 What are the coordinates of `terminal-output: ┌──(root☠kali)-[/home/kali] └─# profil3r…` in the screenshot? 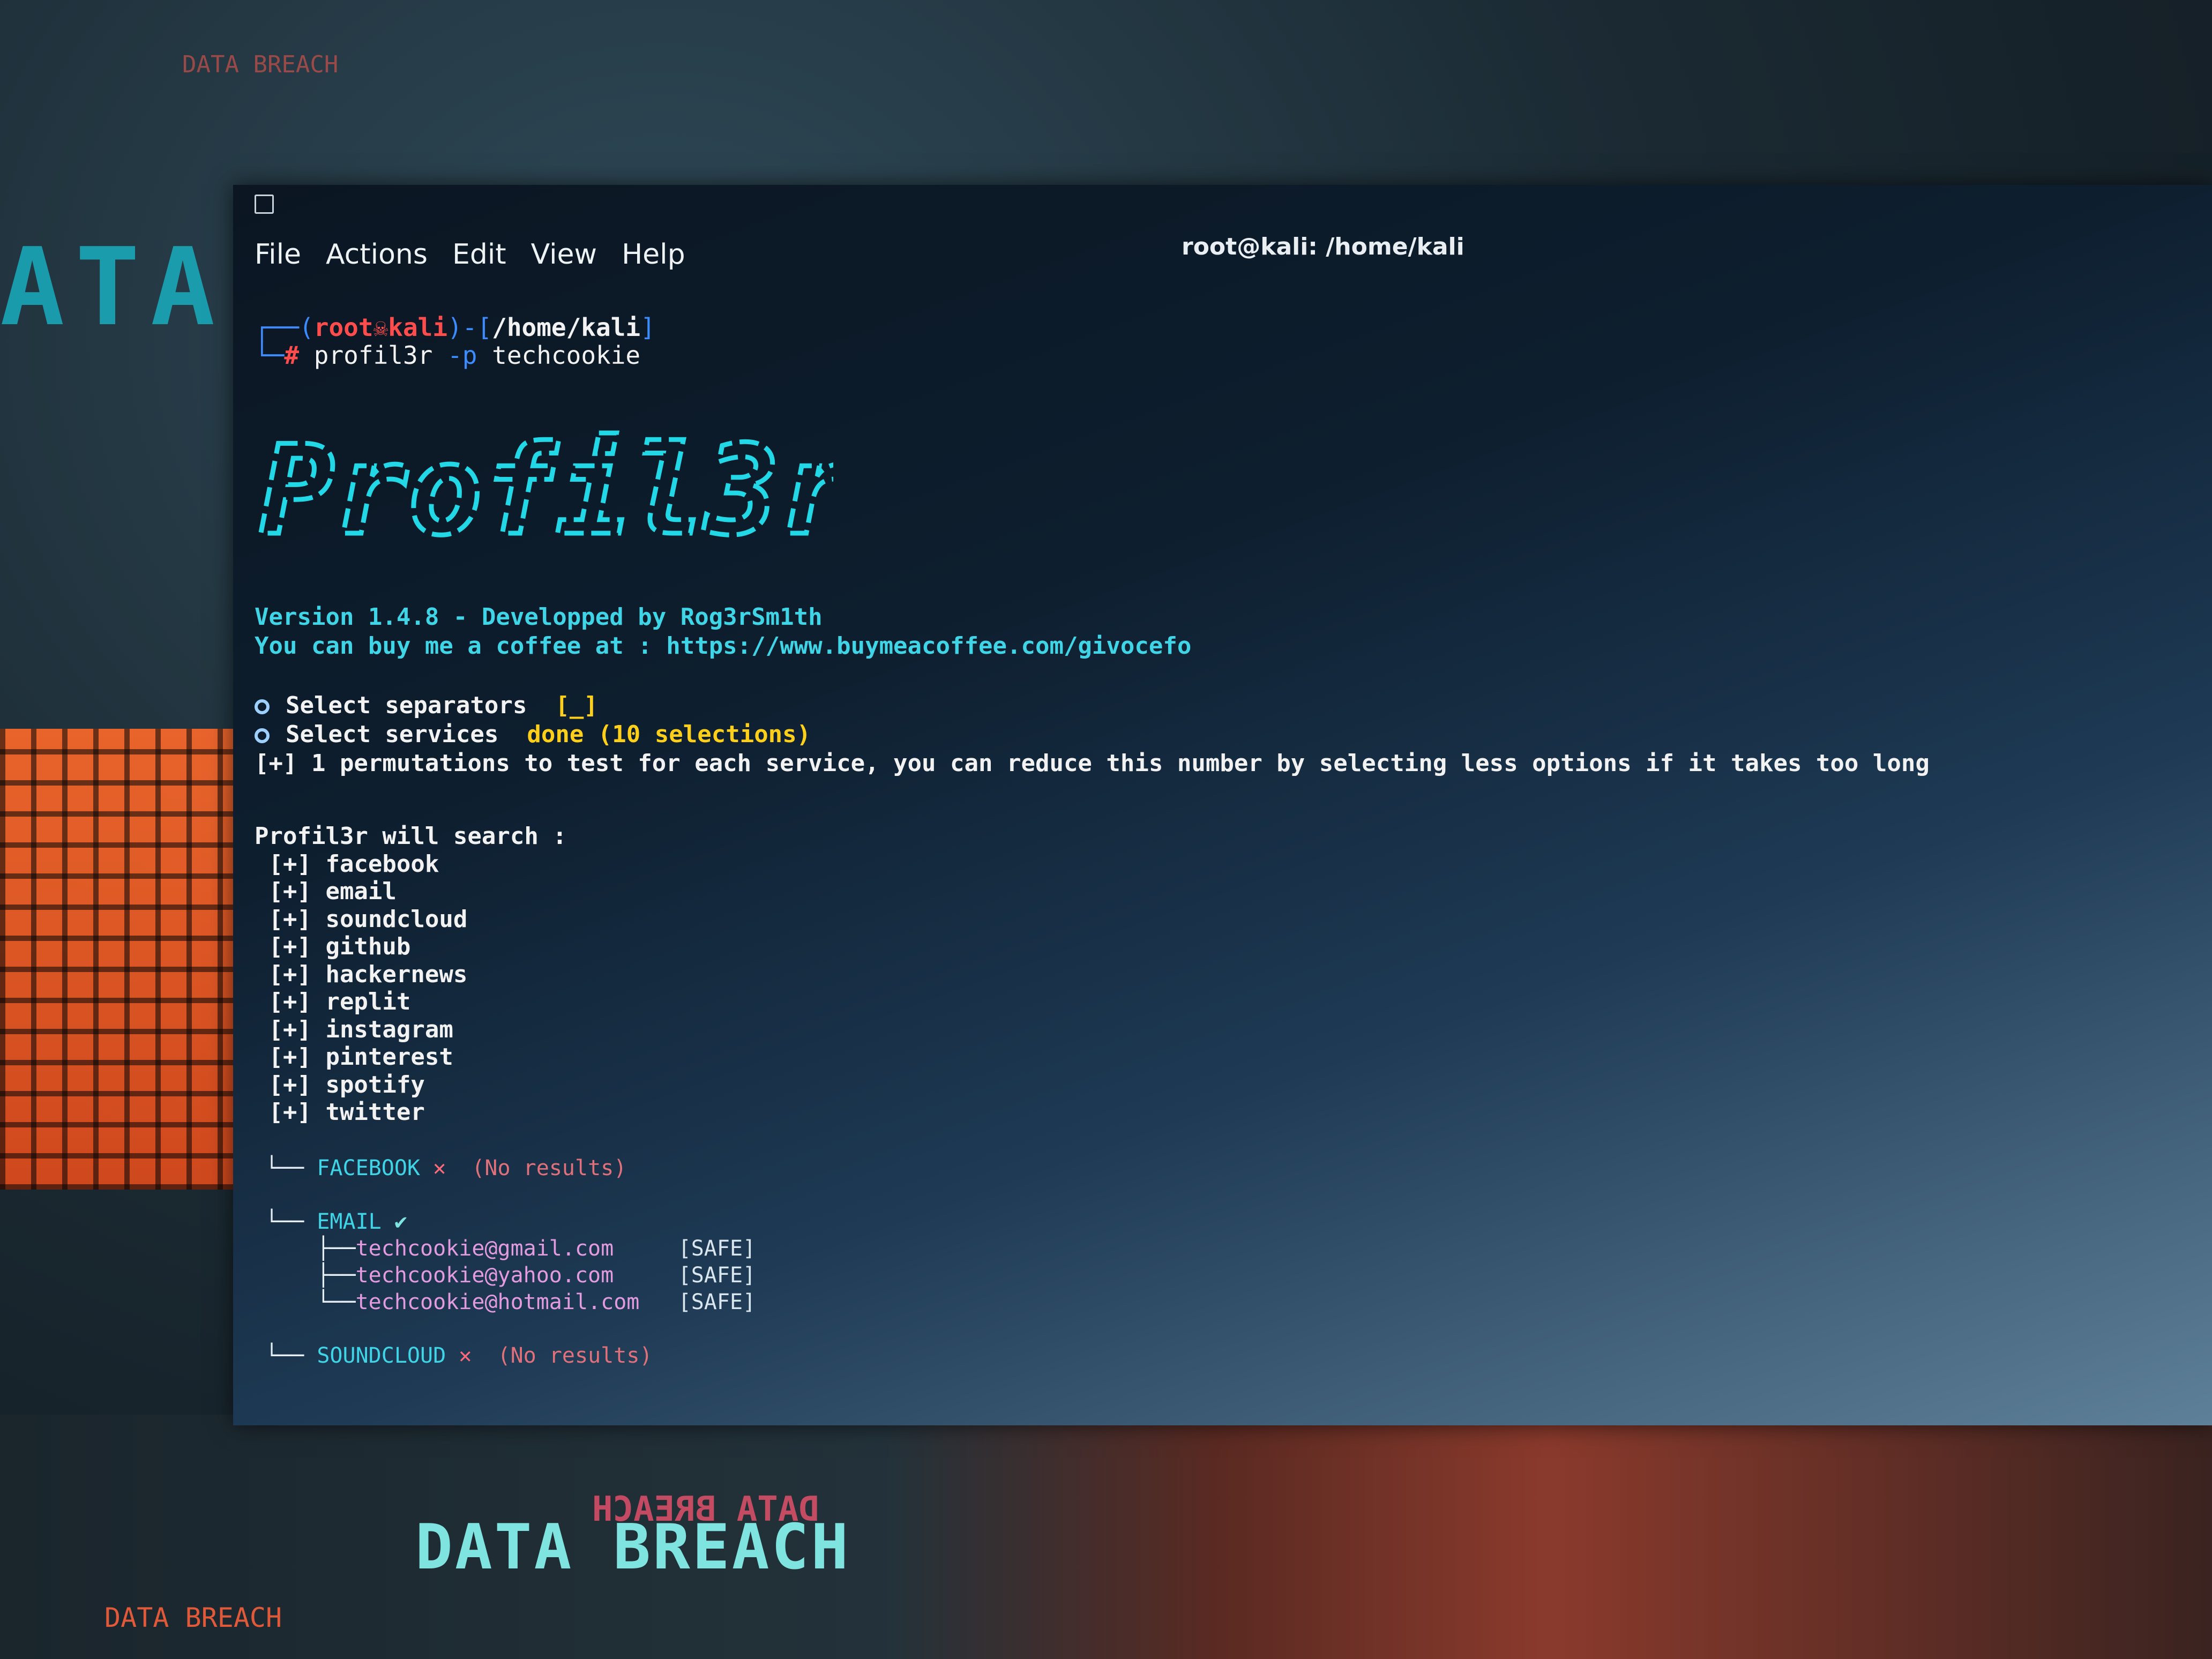 It's located at (455, 341).